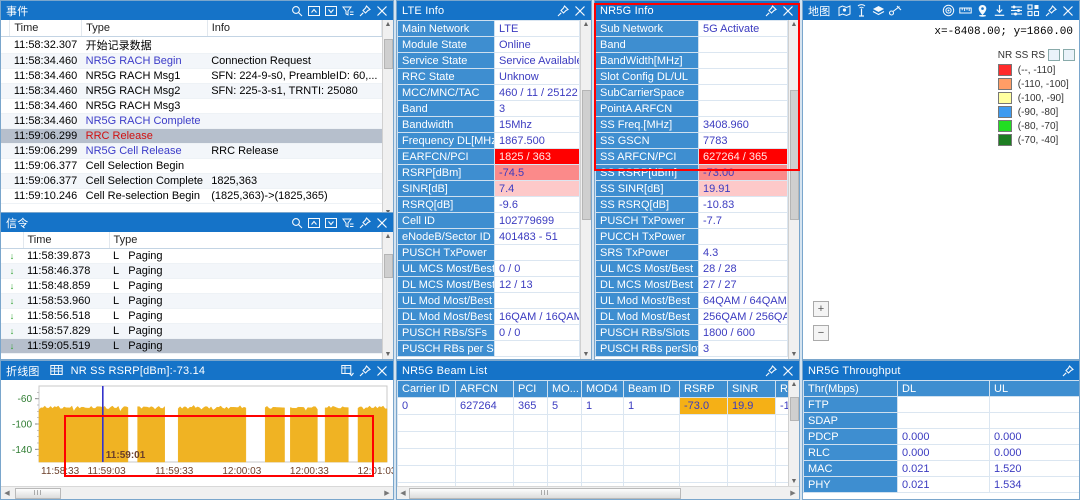 Image resolution: width=1080 pixels, height=500 pixels. I want to click on events-col-type: Type, so click(144, 28).